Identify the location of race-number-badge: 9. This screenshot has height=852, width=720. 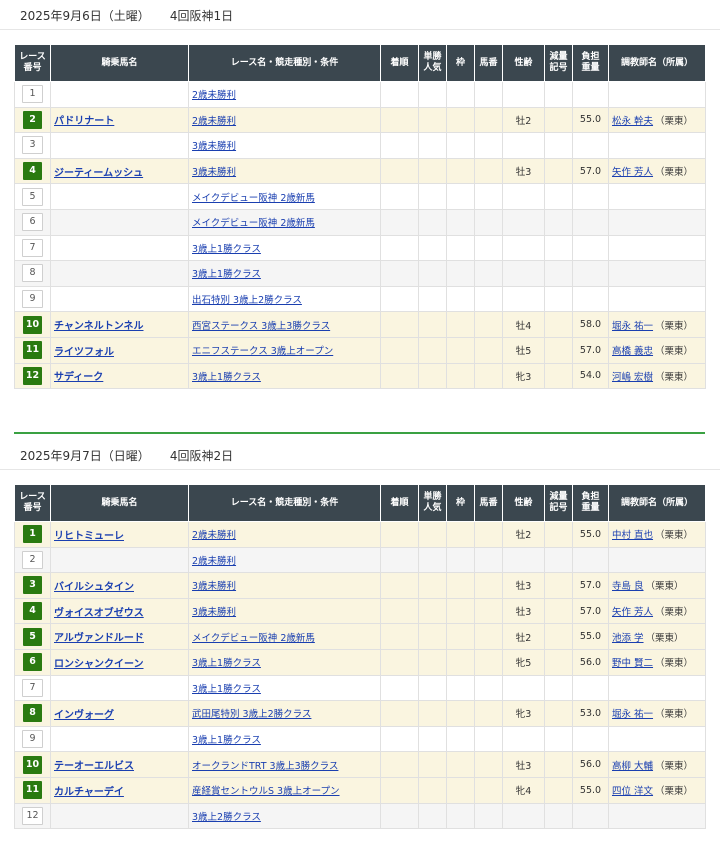
(32, 299).